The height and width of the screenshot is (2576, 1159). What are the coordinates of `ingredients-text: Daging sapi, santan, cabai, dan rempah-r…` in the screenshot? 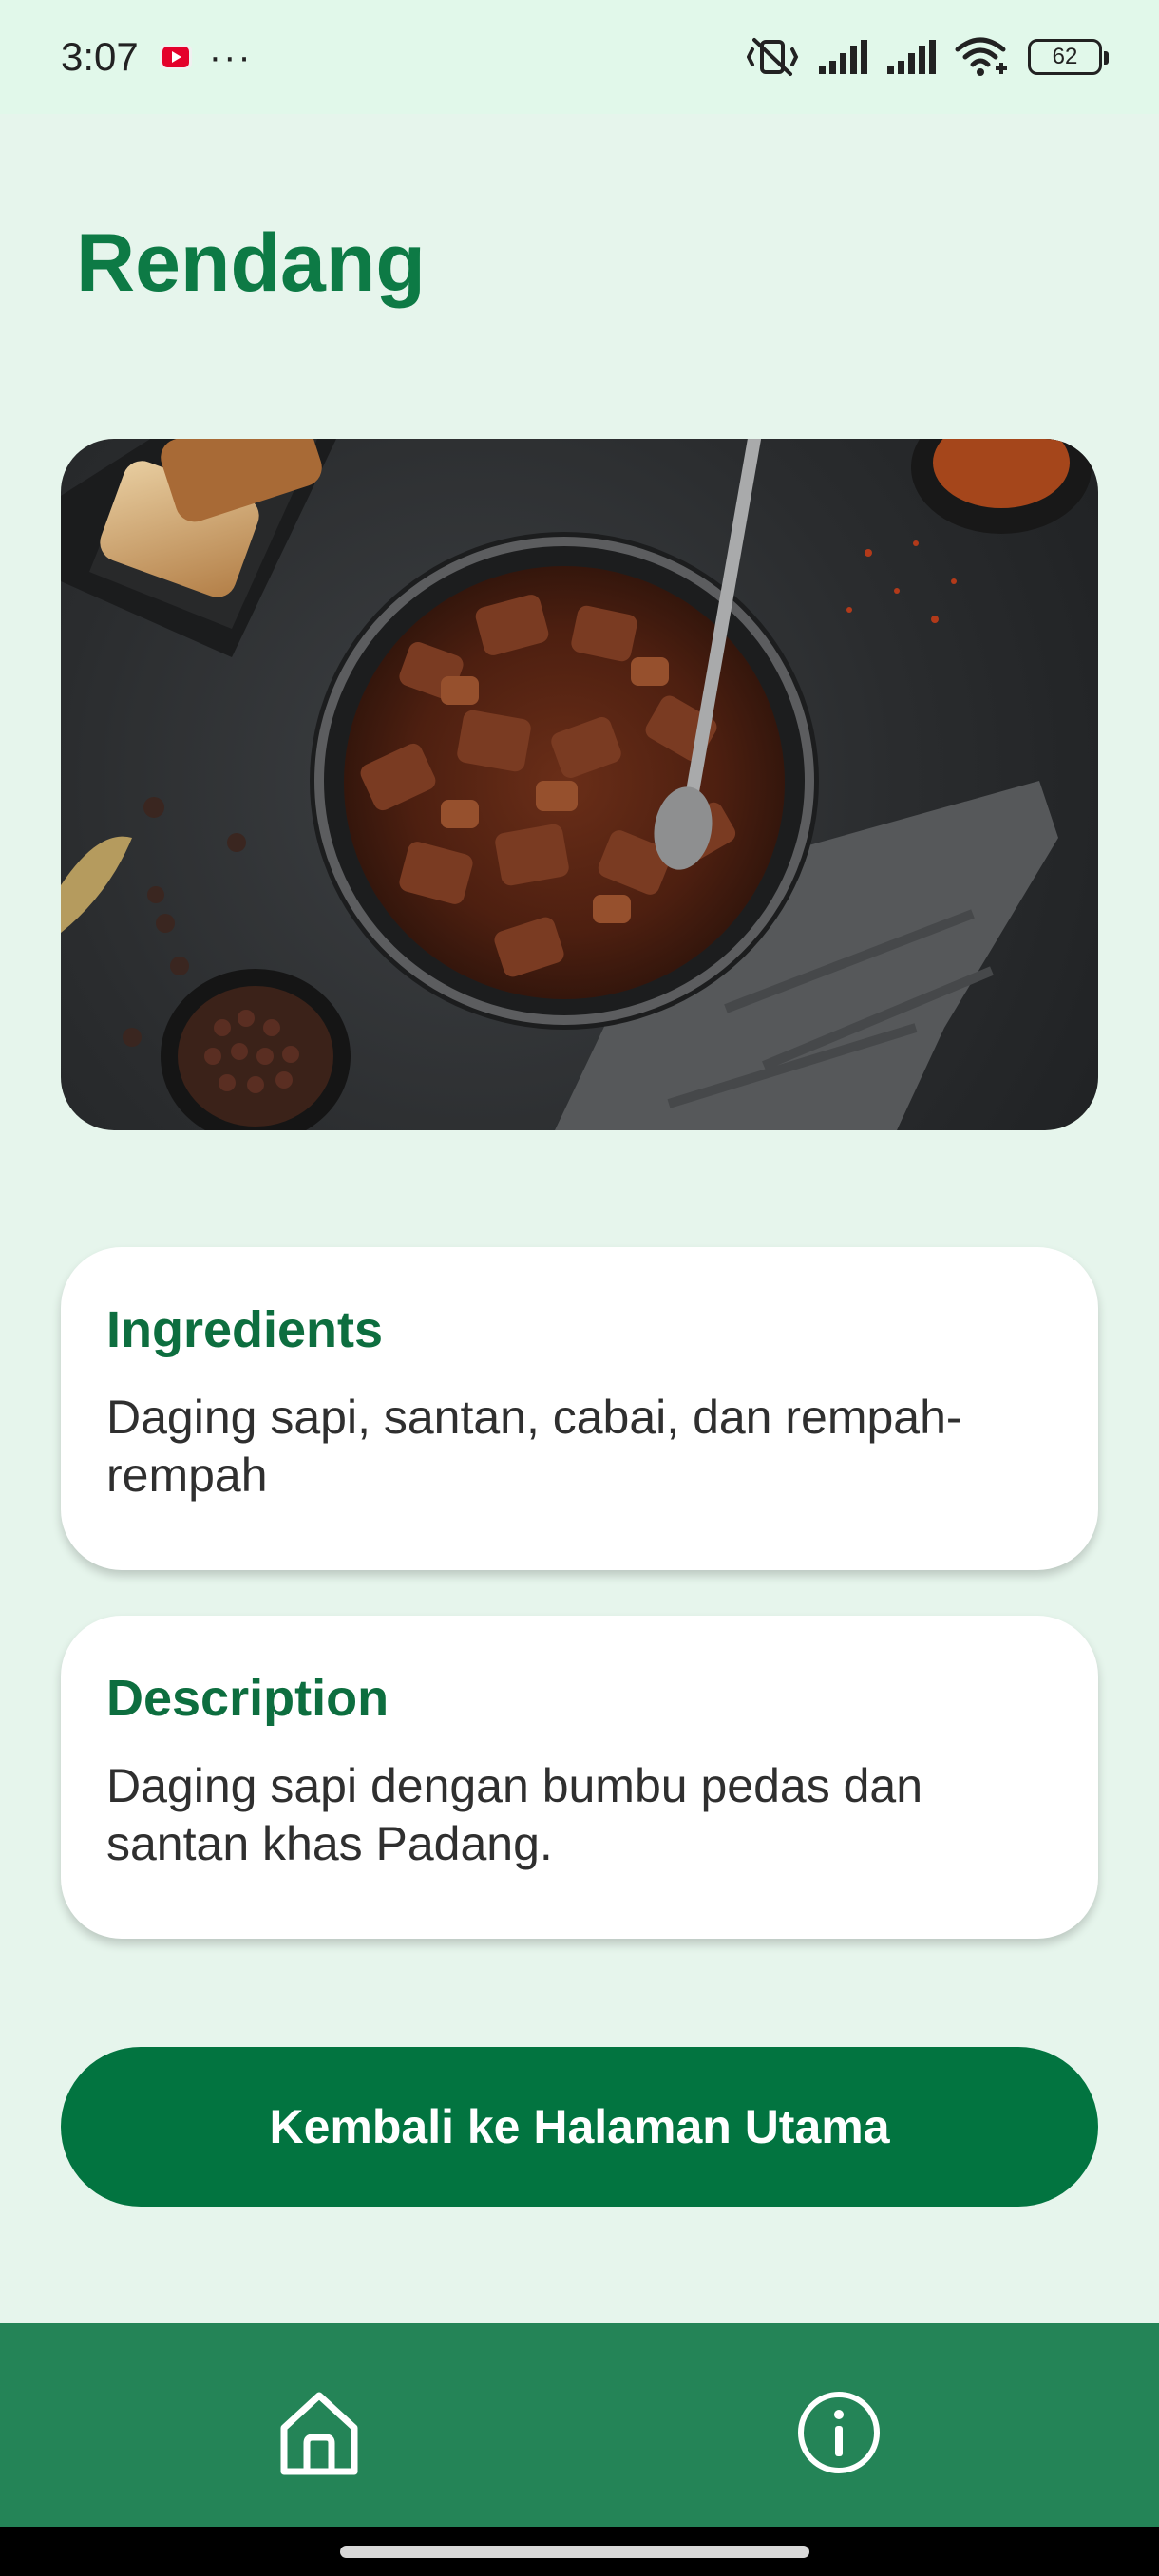 It's located at (534, 1447).